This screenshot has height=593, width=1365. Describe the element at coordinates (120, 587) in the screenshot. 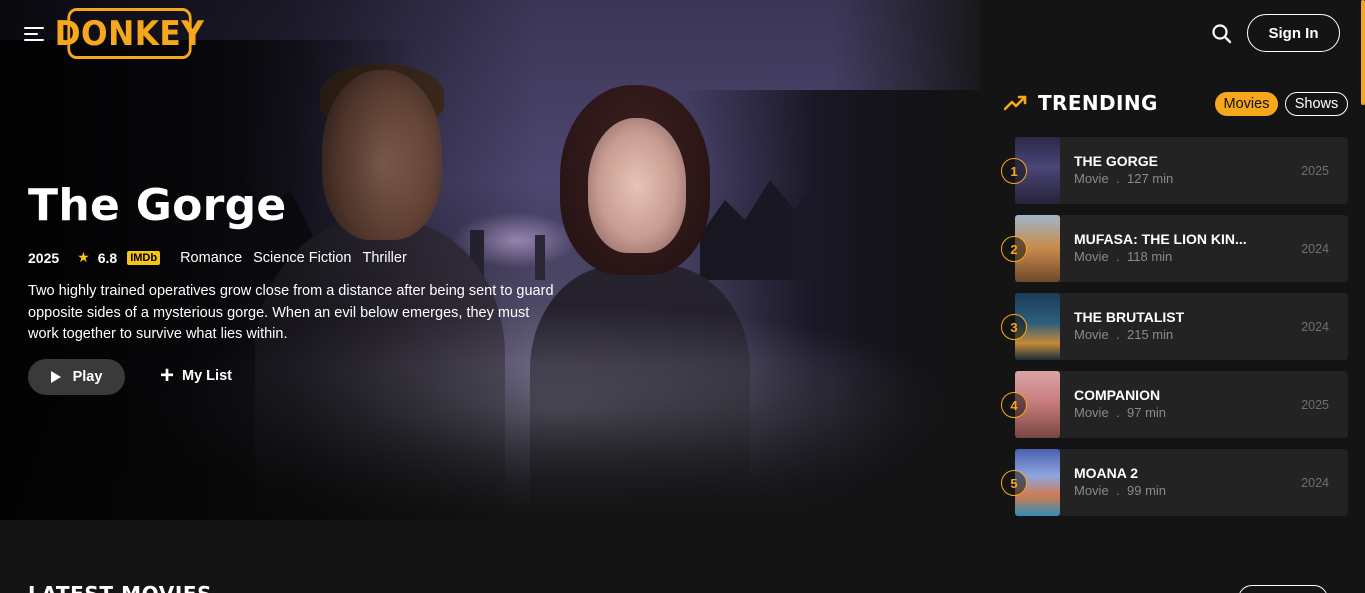

I see `latest-movies-heading: LATEST MOVIES` at that location.